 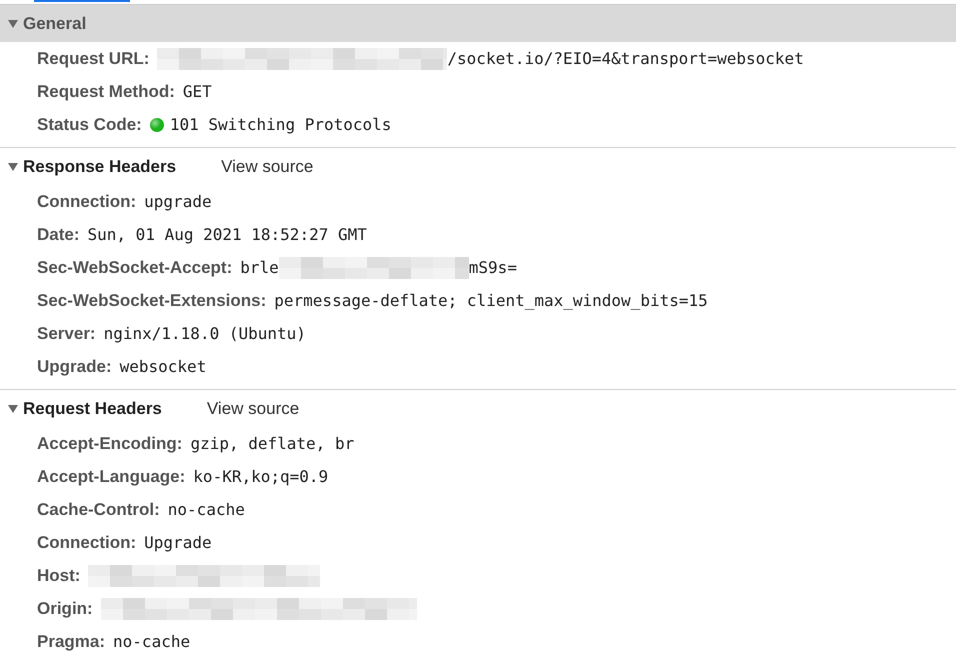 I want to click on section-header: General, so click(x=478, y=23).